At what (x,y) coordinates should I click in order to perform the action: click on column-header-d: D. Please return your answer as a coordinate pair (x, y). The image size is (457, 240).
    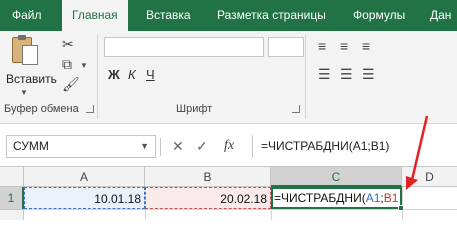
    Looking at the image, I should click on (429, 177).